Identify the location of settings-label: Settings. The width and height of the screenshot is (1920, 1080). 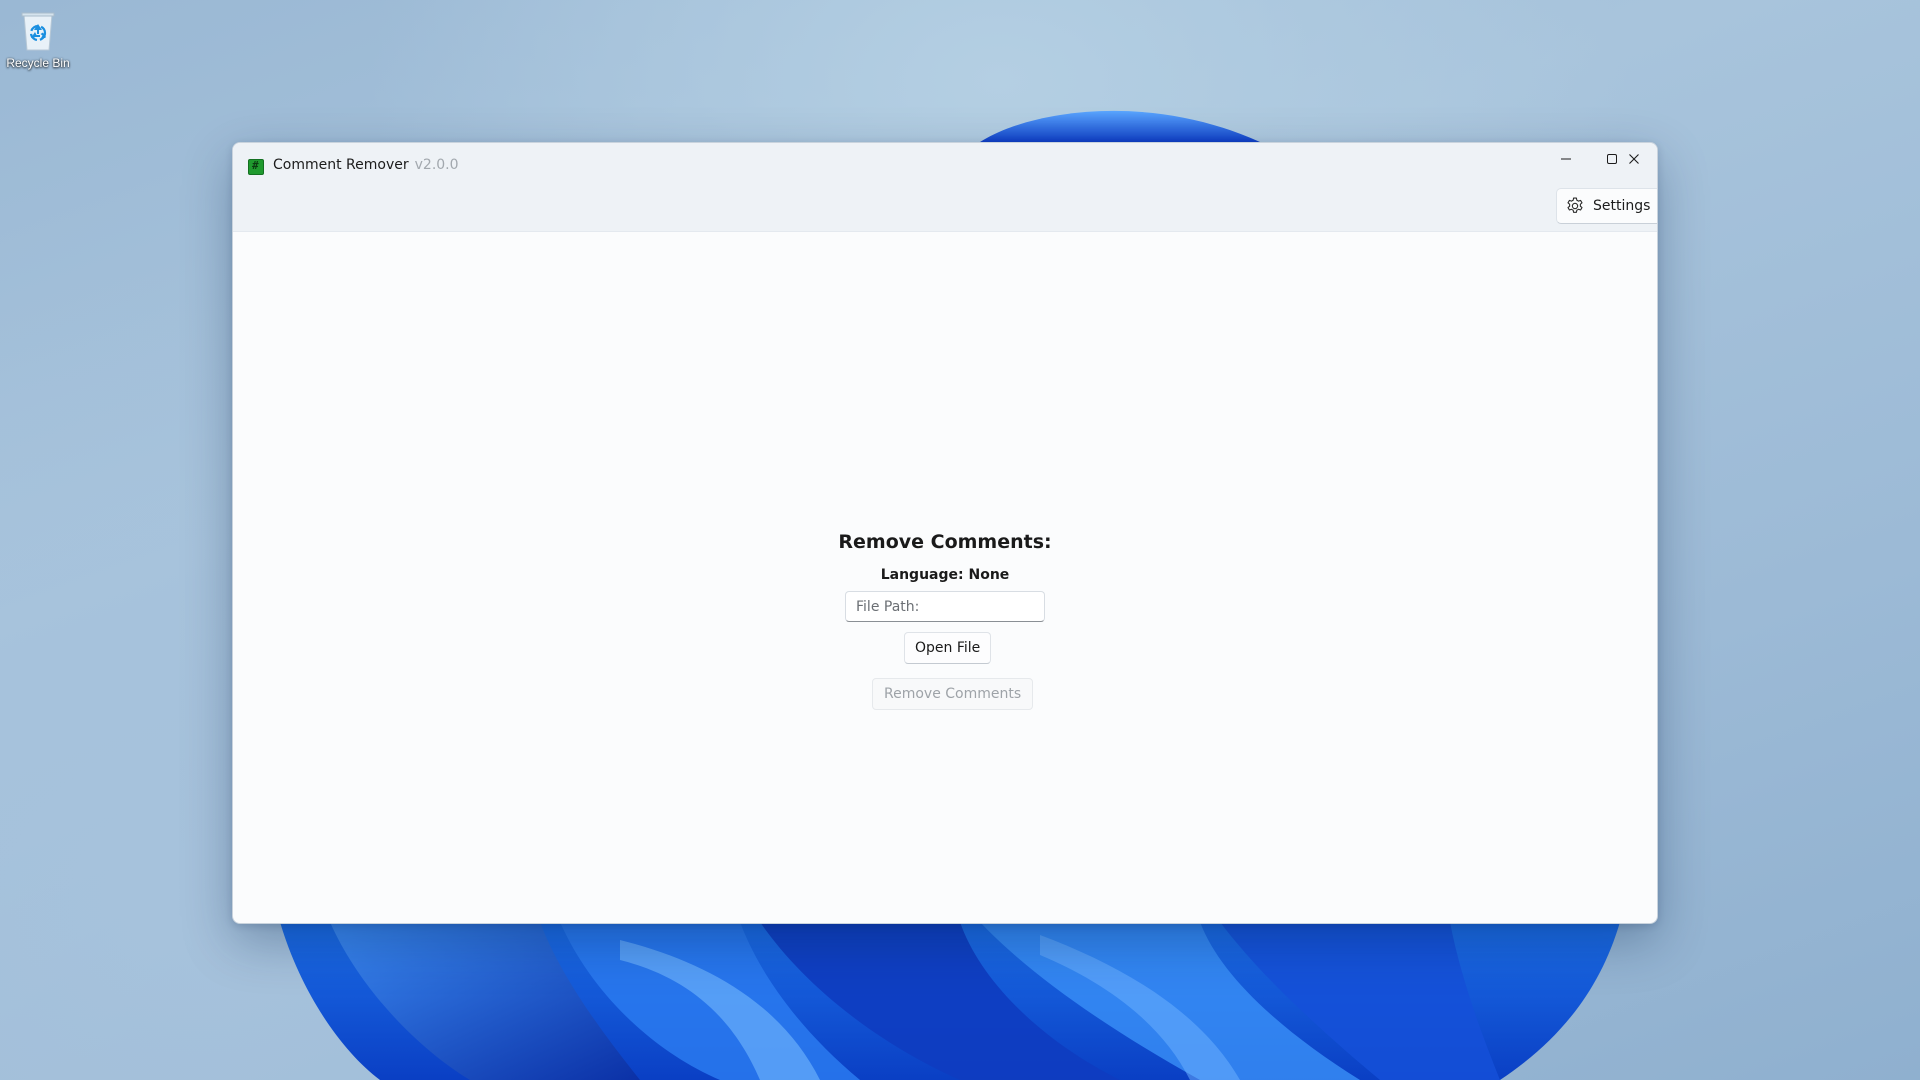
(1622, 206).